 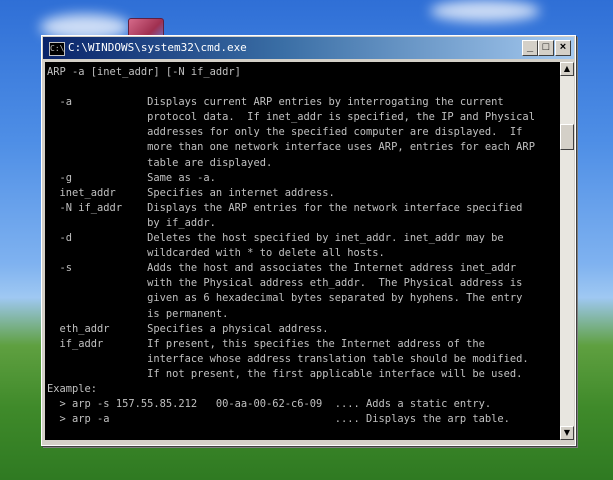 What do you see at coordinates (563, 48) in the screenshot?
I see `close-button: ×` at bounding box center [563, 48].